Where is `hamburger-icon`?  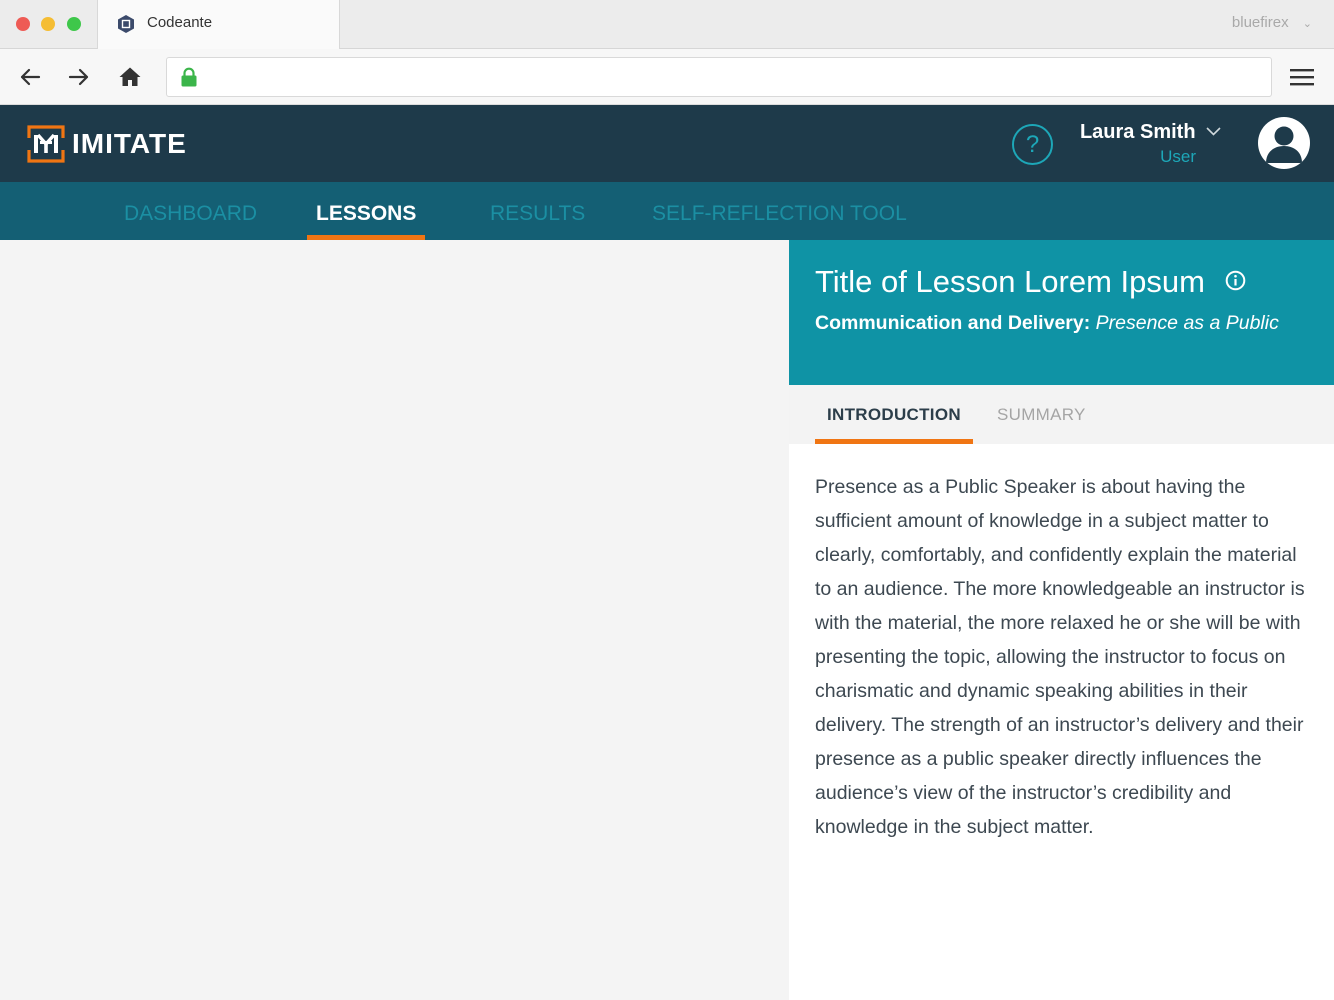 hamburger-icon is located at coordinates (1302, 77).